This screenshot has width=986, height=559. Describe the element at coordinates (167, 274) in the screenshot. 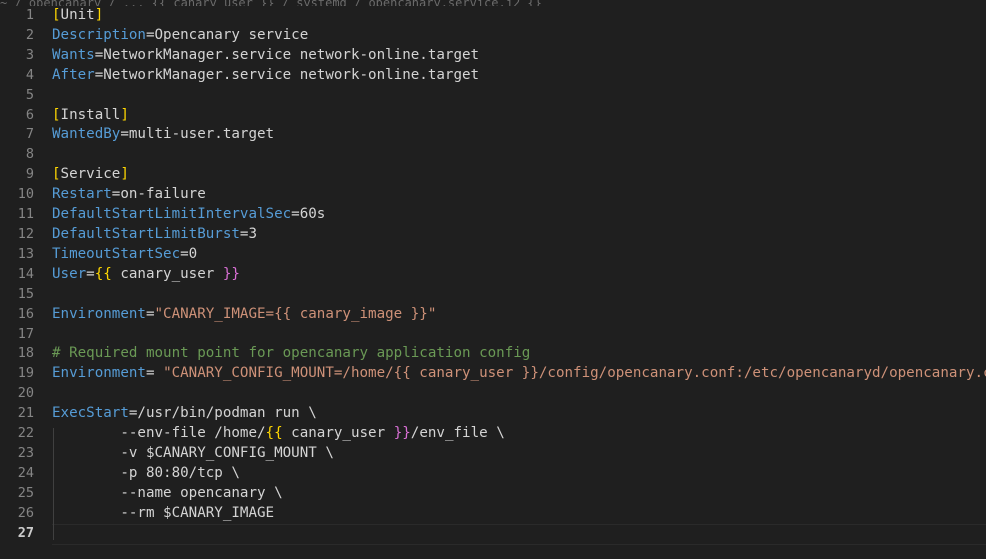

I see `code-token: canary_user` at that location.